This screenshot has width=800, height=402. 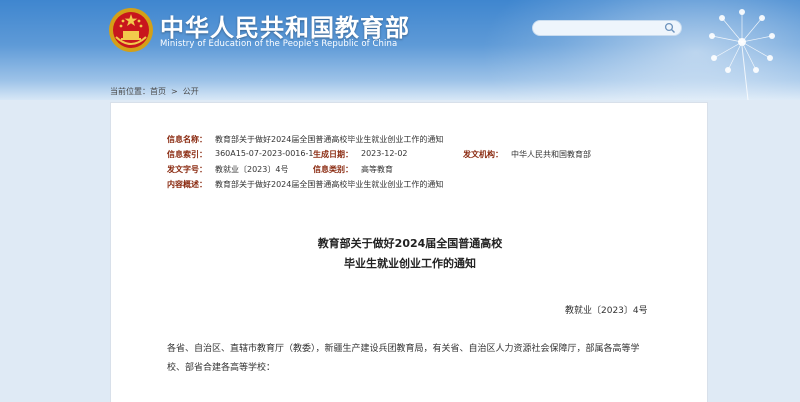 I want to click on article-title-line1: 教育部关于做好2024届全国普通高校, so click(x=410, y=243).